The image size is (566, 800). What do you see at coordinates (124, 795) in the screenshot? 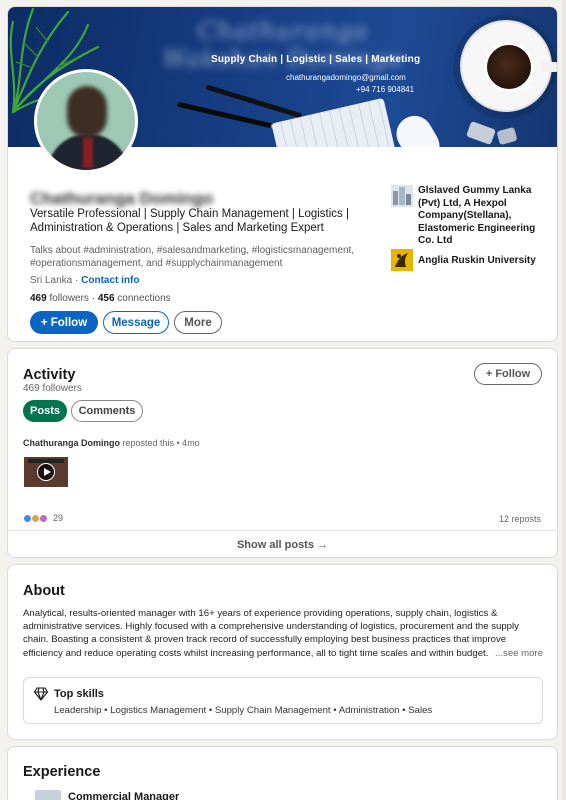
I see `experience-role: Commercial Manager` at bounding box center [124, 795].